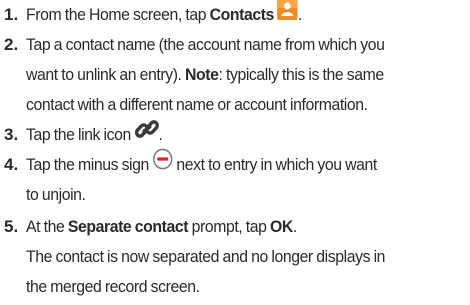  What do you see at coordinates (11, 14) in the screenshot?
I see `step-number: 1.` at bounding box center [11, 14].